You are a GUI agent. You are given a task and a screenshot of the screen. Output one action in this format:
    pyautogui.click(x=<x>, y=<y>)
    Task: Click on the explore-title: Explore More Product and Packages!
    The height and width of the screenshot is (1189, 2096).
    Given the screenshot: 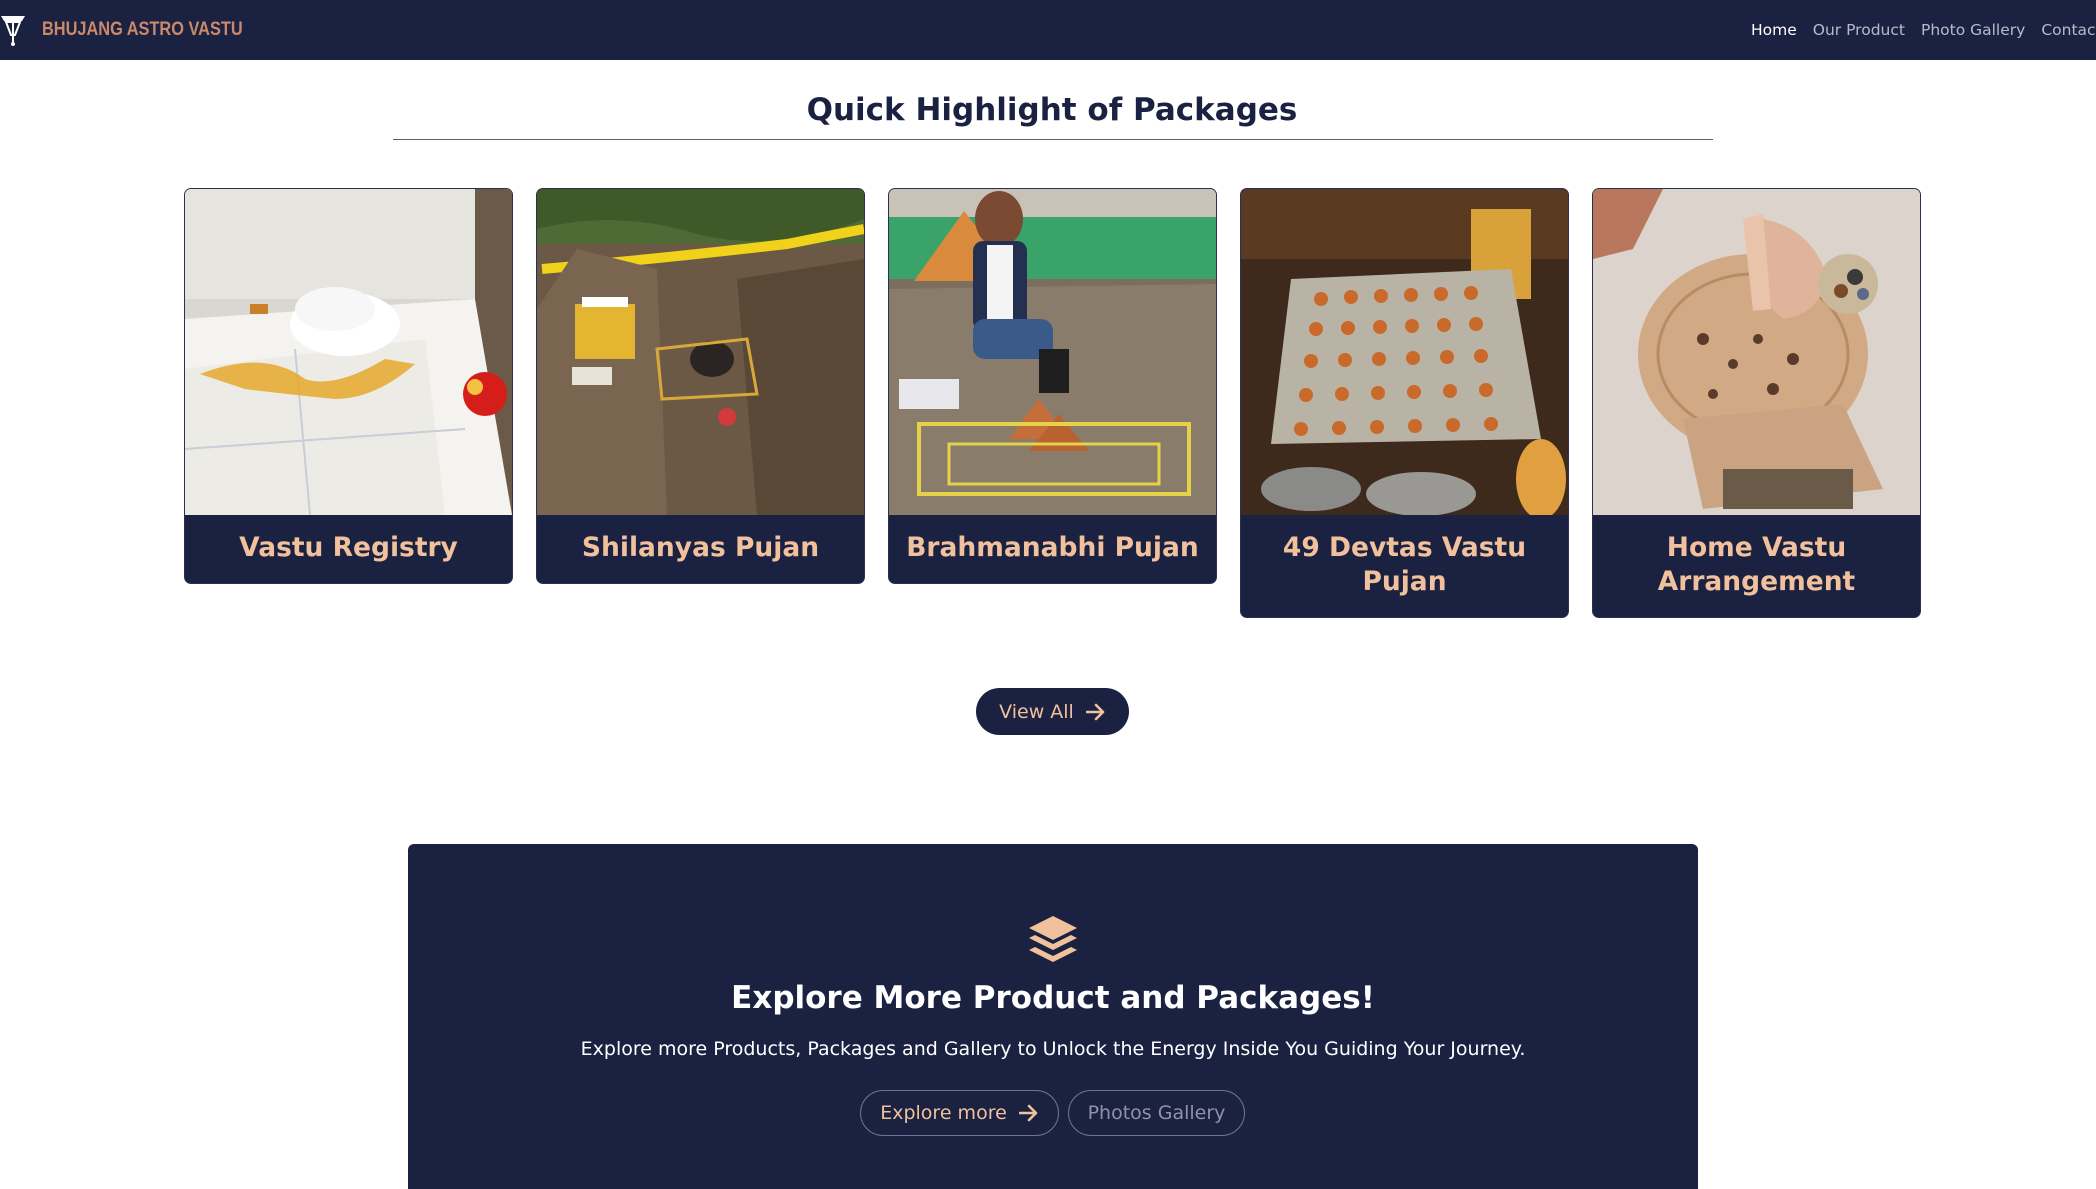 What is the action you would take?
    pyautogui.click(x=1053, y=998)
    